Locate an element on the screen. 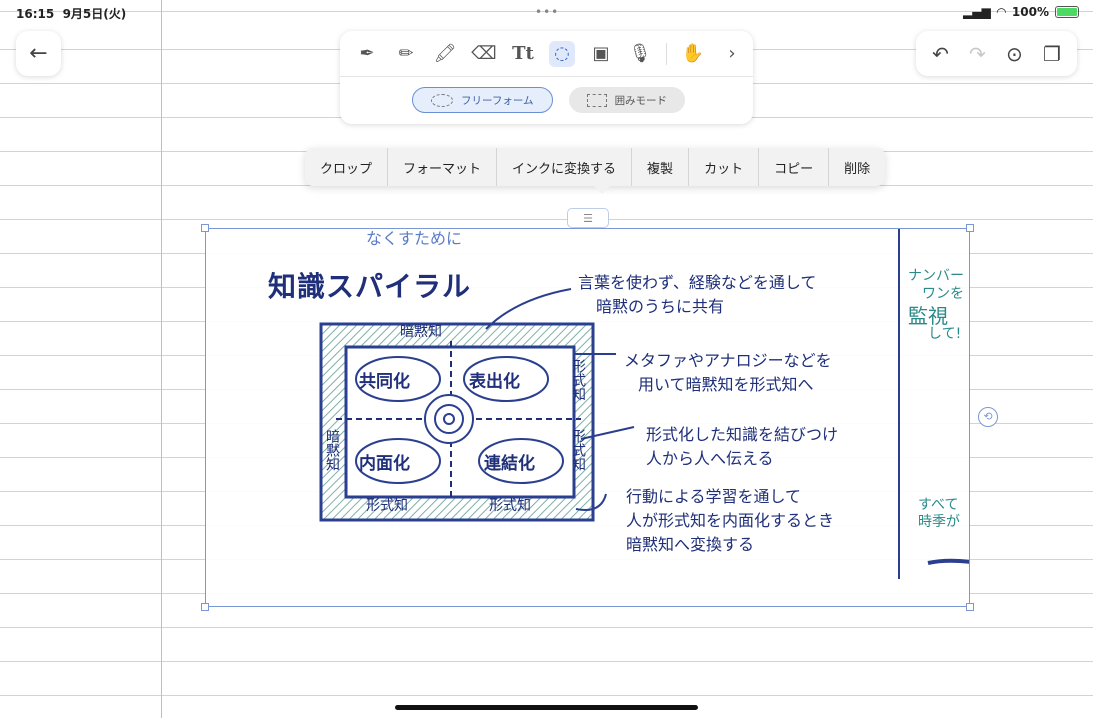  mic-icon: 🎙 is located at coordinates (640, 54).